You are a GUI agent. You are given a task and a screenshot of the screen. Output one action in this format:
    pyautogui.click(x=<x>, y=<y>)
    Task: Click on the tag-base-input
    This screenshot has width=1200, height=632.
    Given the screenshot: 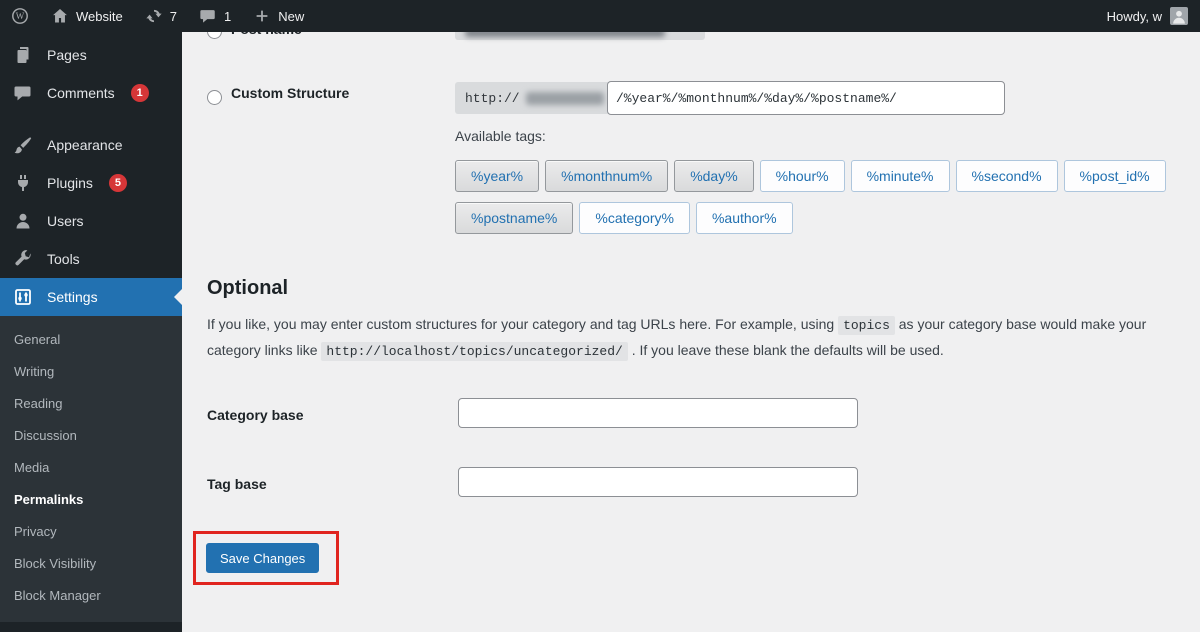 What is the action you would take?
    pyautogui.click(x=658, y=482)
    